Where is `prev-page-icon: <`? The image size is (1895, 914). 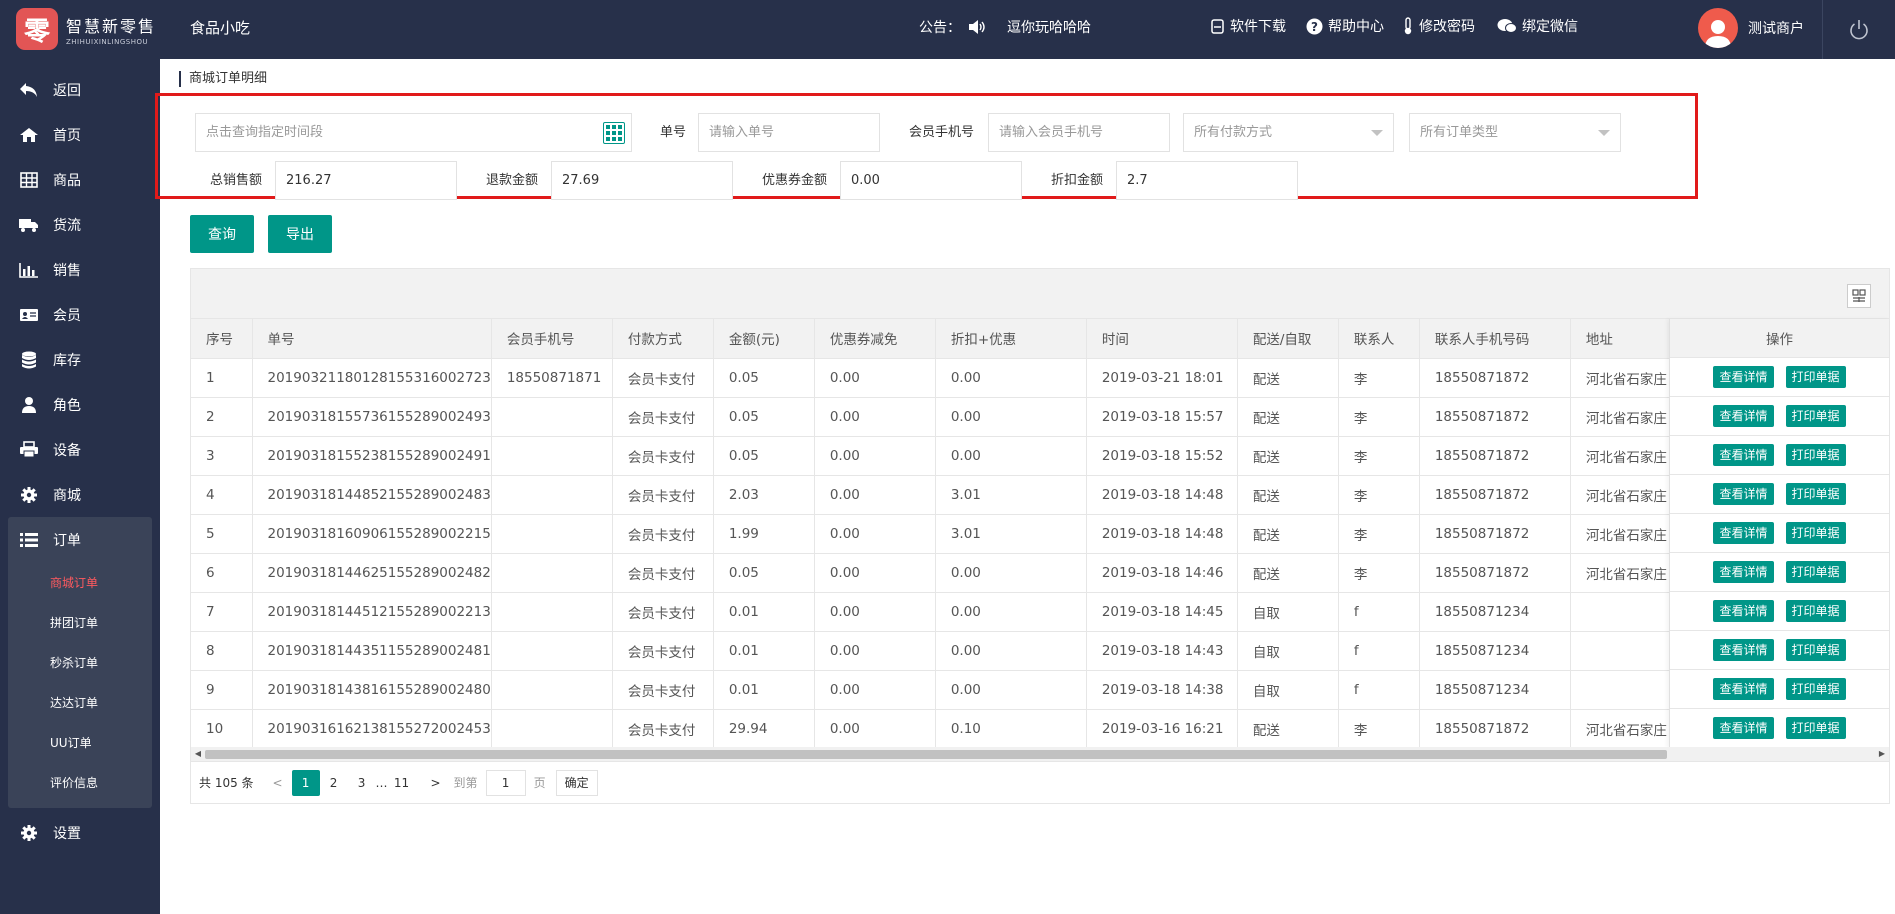
prev-page-icon: < is located at coordinates (278, 783).